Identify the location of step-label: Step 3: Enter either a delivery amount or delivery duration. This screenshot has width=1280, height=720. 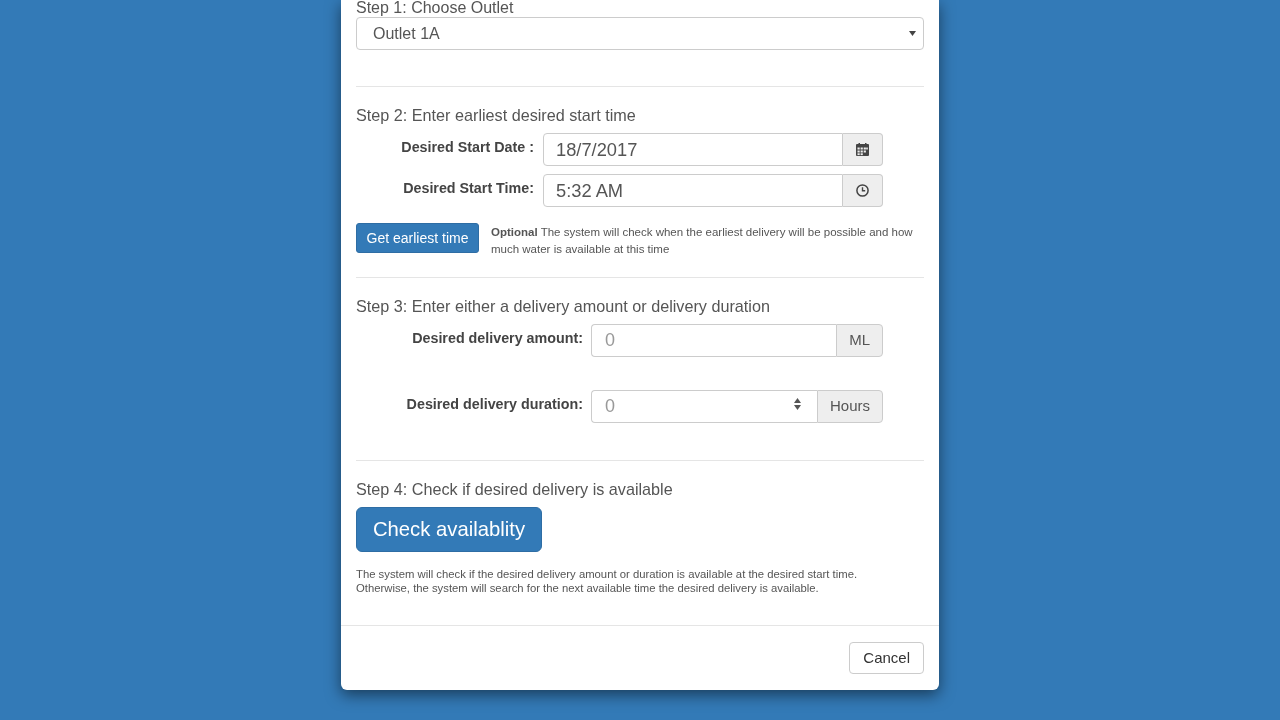
(563, 306).